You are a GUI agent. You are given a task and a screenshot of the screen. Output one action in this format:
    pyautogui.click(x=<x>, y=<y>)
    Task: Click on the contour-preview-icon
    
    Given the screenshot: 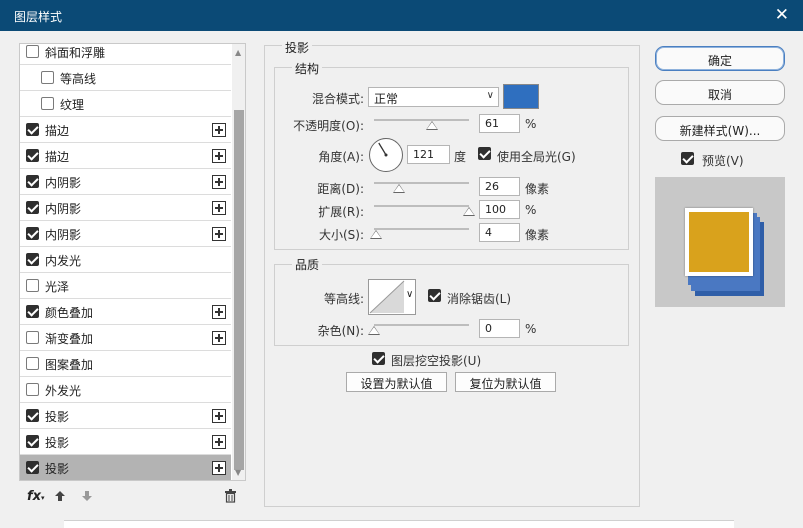 What is the action you would take?
    pyautogui.click(x=387, y=297)
    